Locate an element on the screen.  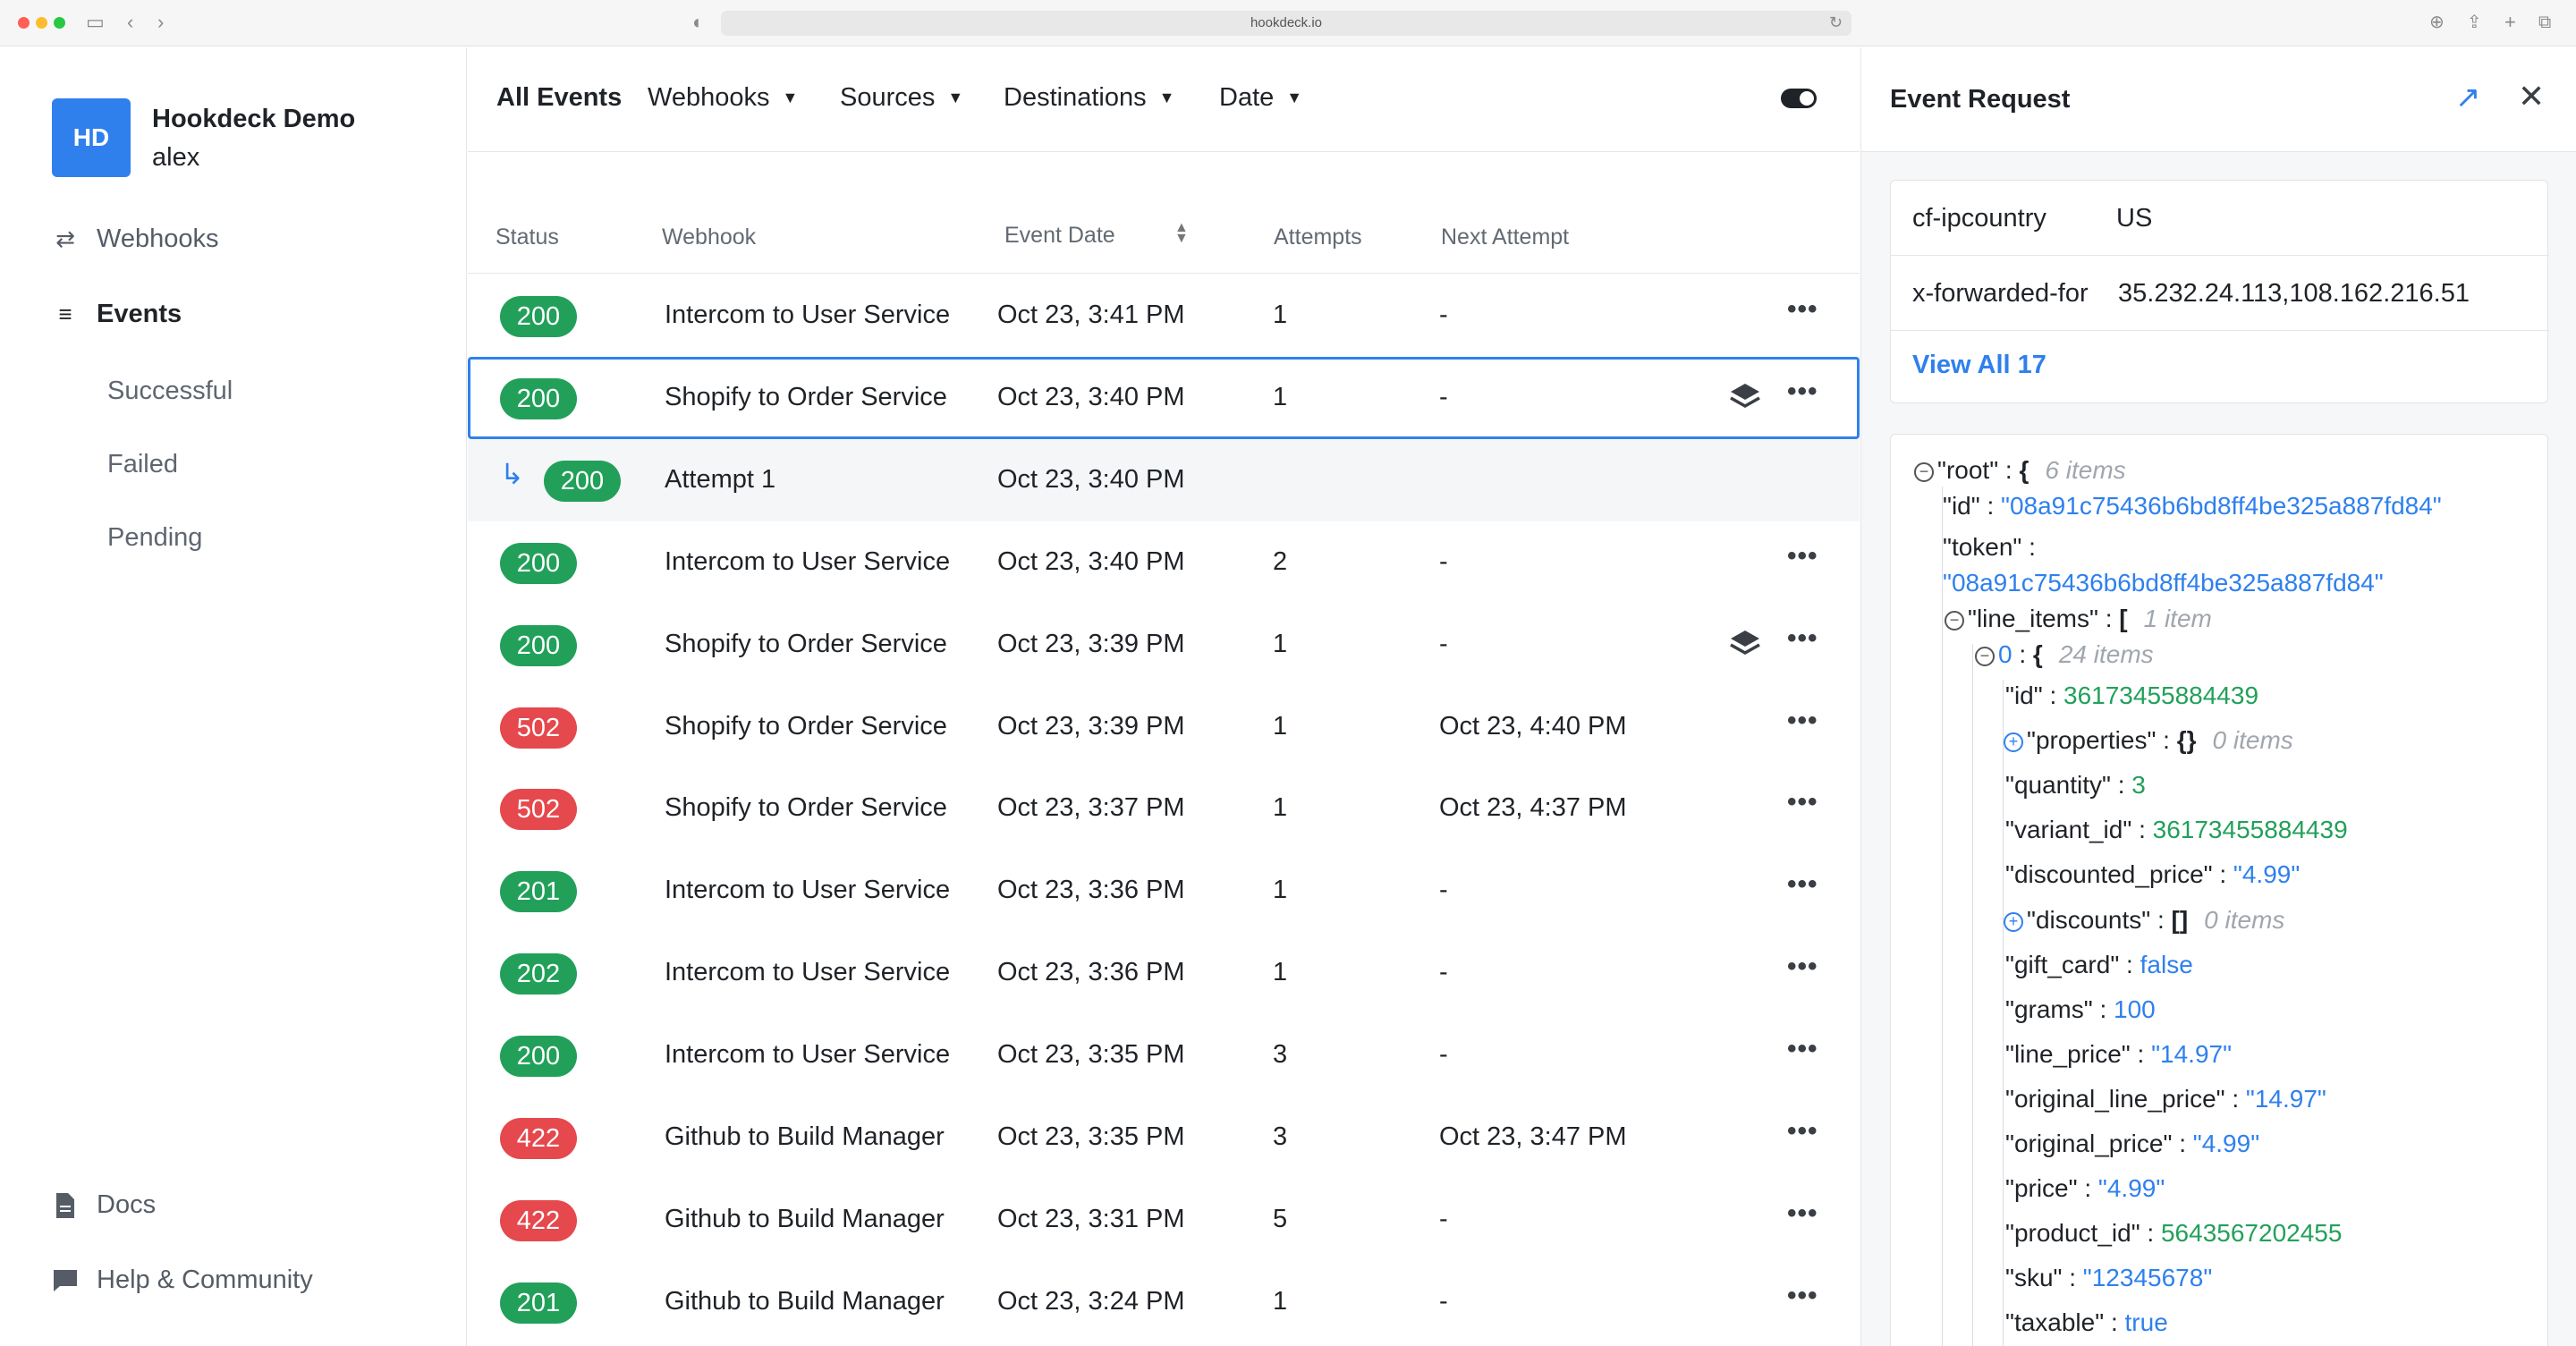
view-all-headers-link: View All 17 is located at coordinates (1979, 365).